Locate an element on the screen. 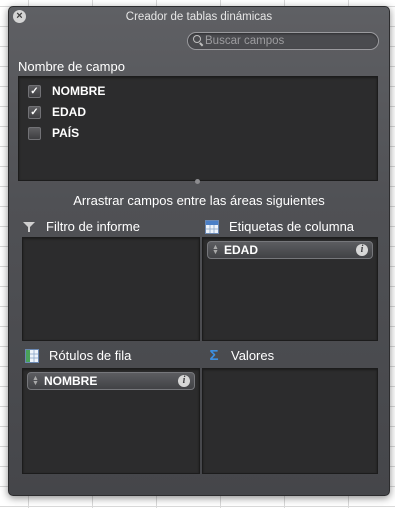 This screenshot has width=395, height=508. row-labels-title: Rótulos de fila is located at coordinates (90, 355).